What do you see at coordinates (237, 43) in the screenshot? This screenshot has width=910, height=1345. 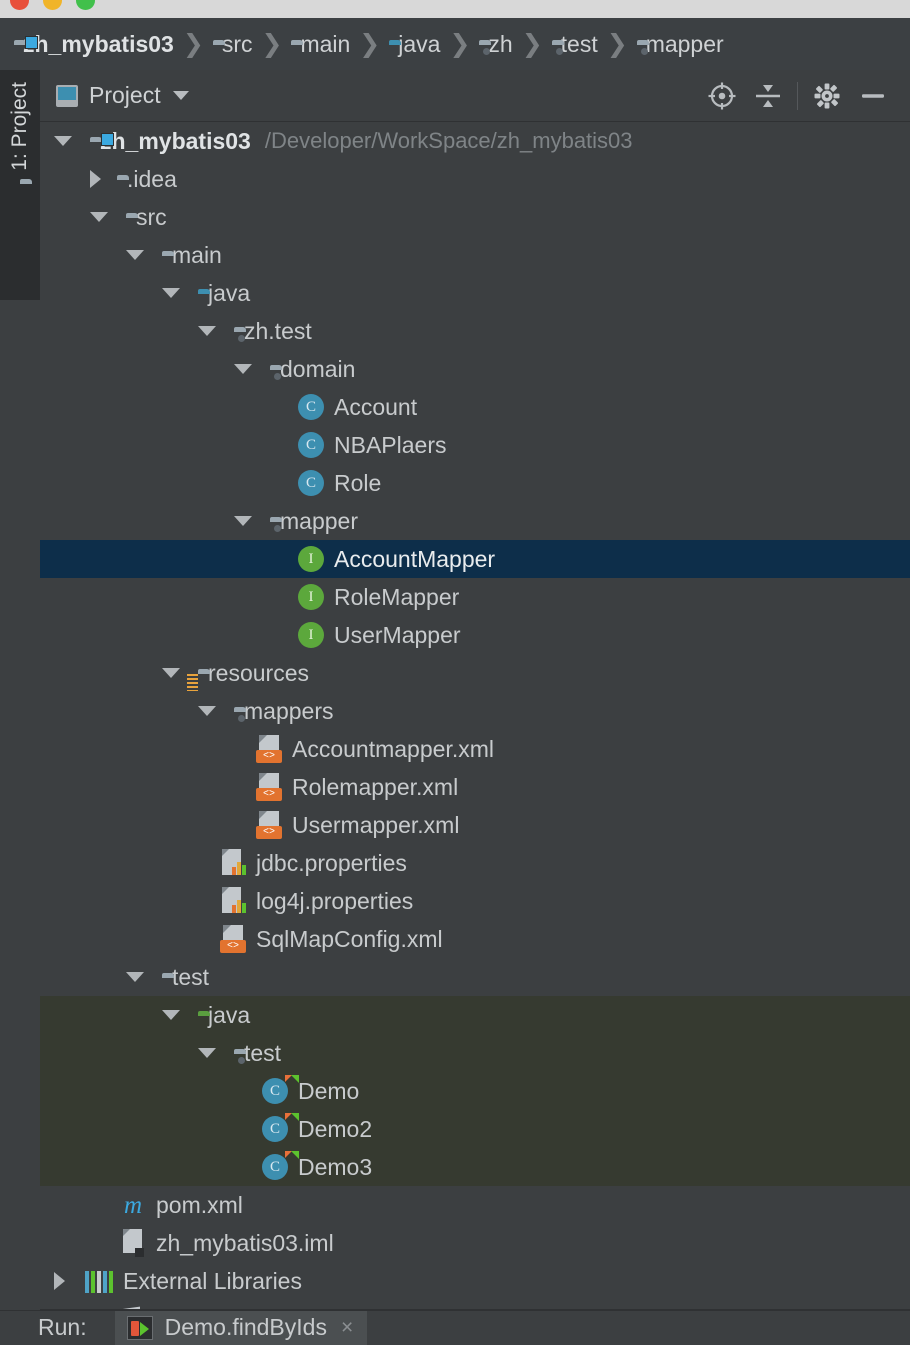 I see `breadcrumb-label: src` at bounding box center [237, 43].